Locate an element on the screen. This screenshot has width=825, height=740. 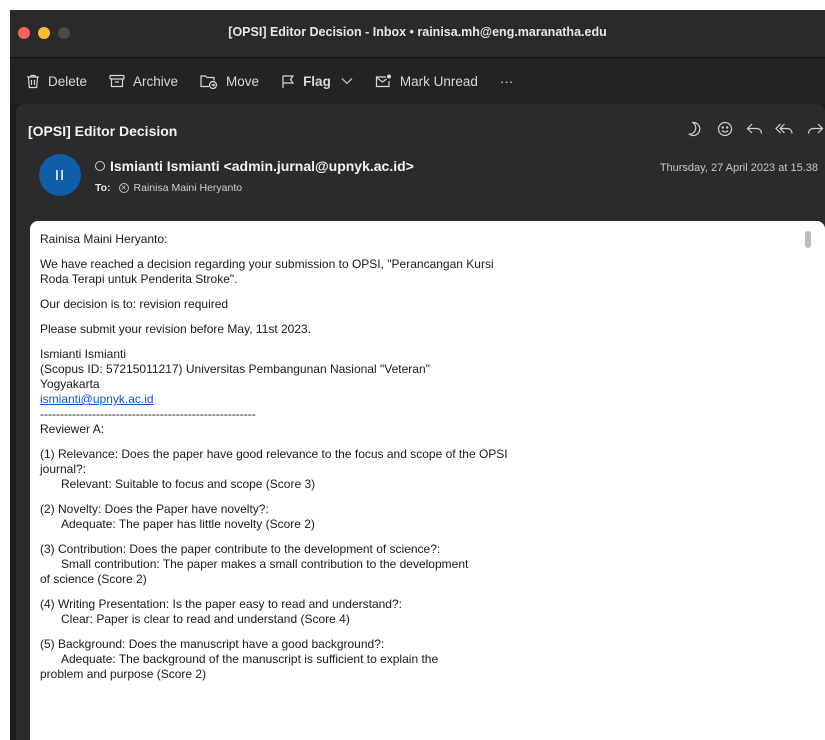
criterion-answer-continued: of science (Score 2) is located at coordinates (93, 579).